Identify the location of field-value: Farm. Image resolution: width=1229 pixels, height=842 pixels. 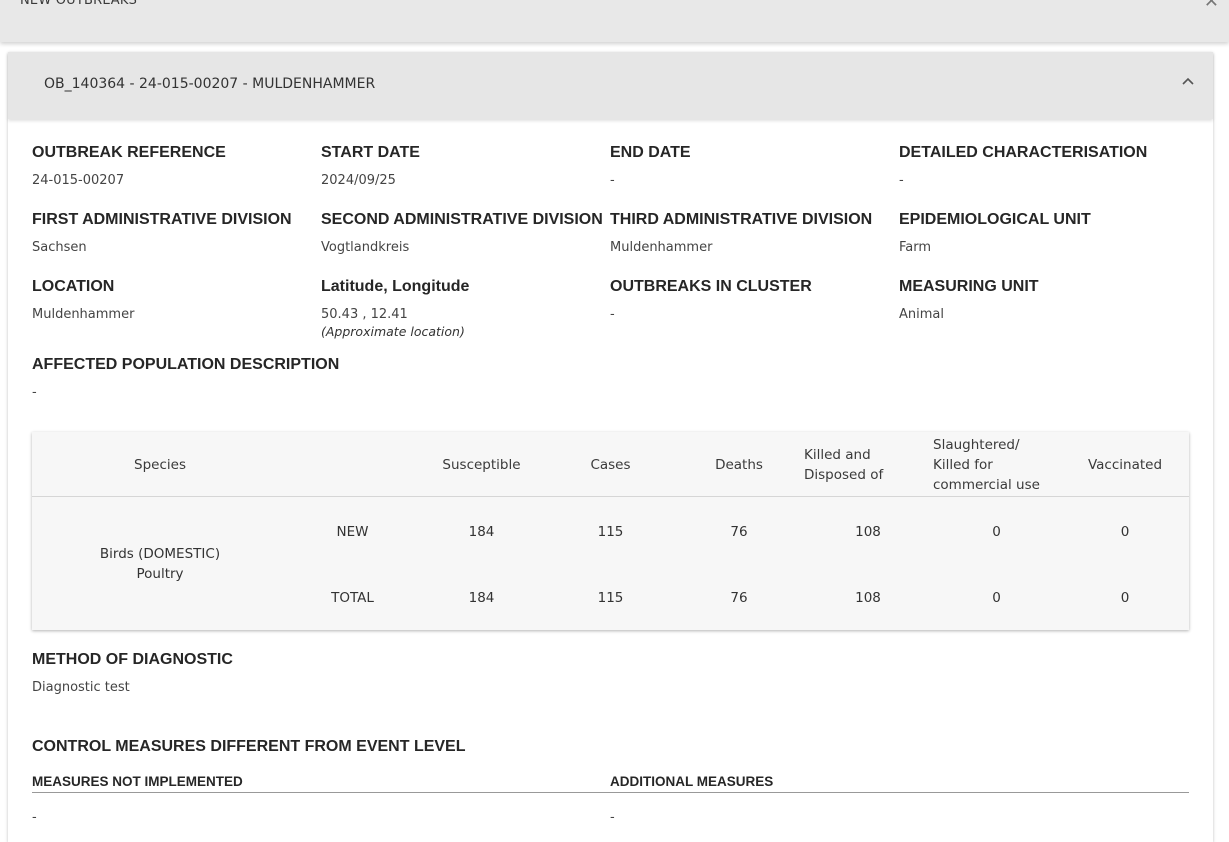
(915, 247).